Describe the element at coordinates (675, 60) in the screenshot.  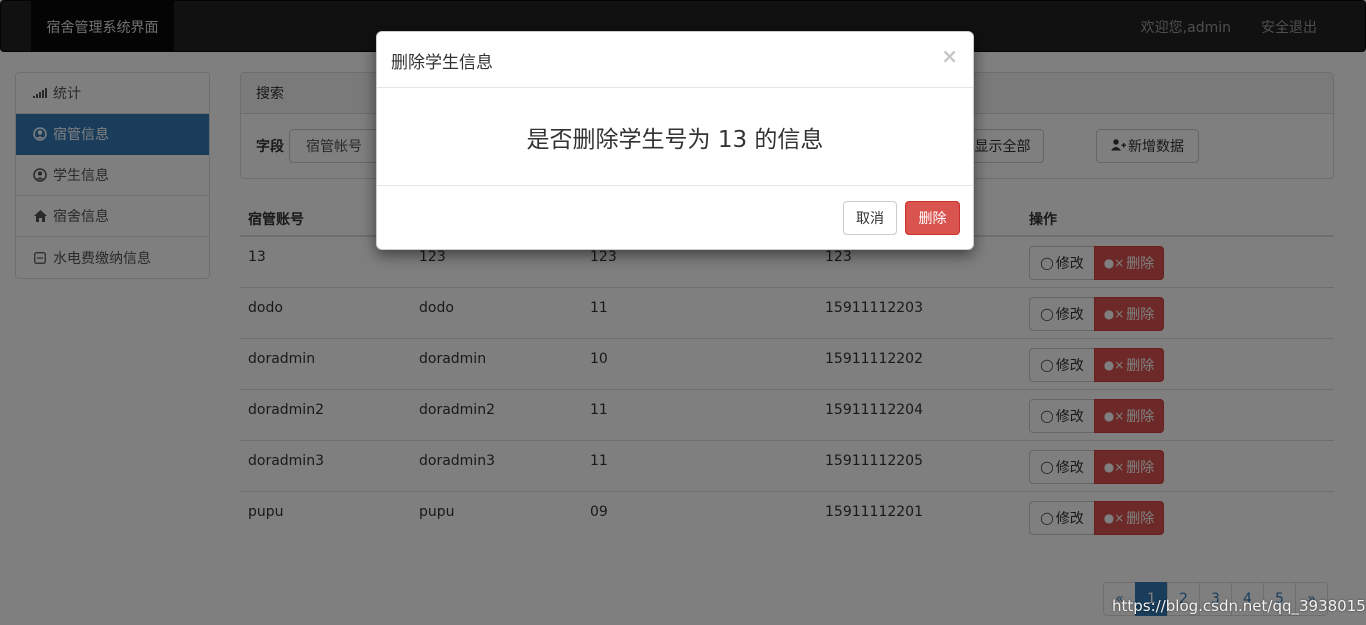
I see `modal-header: 删除学生信息 ×` at that location.